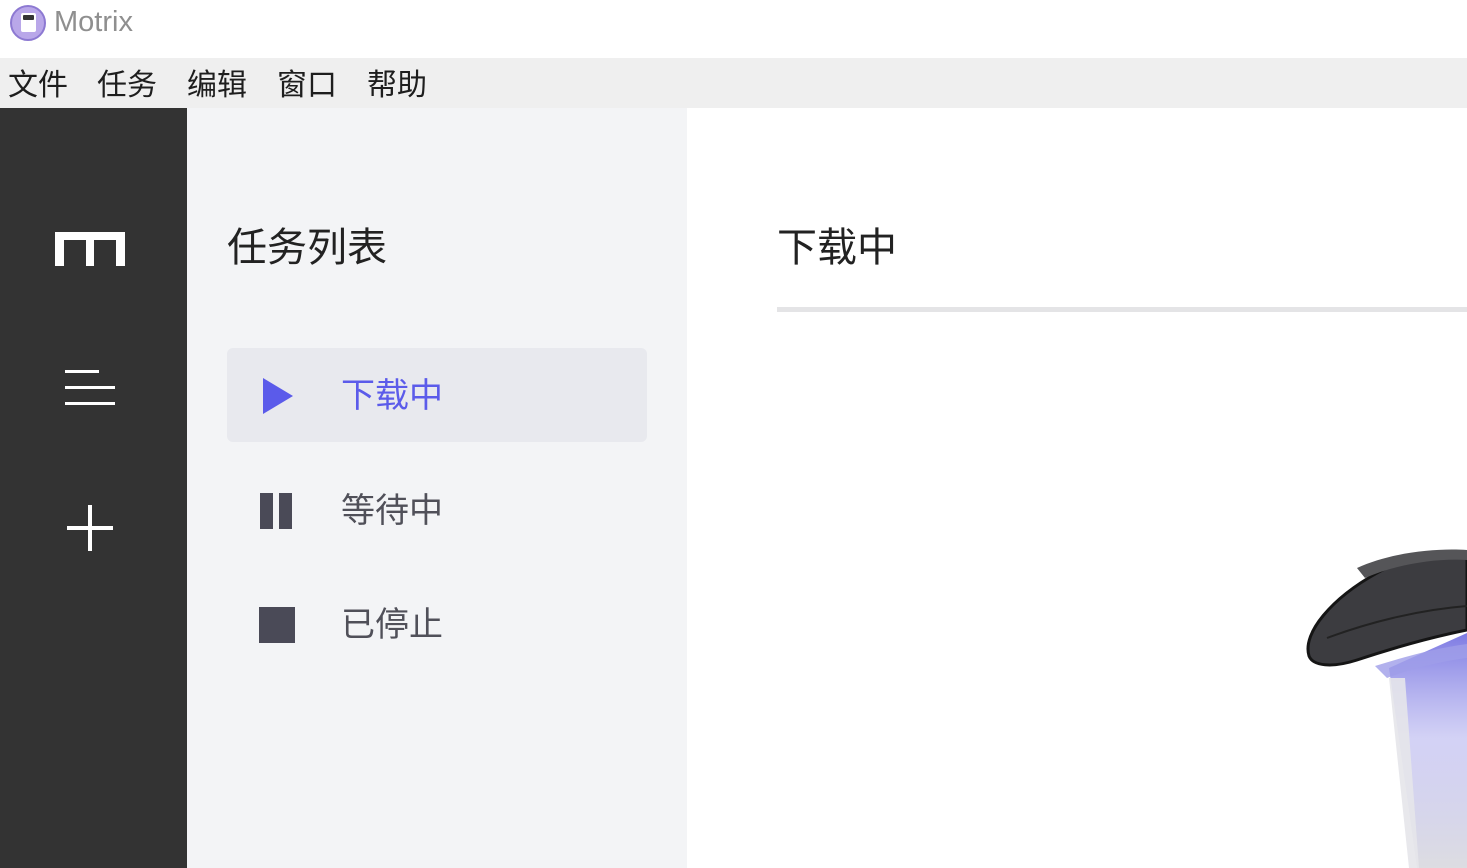  I want to click on app-logo-icon, so click(28, 23).